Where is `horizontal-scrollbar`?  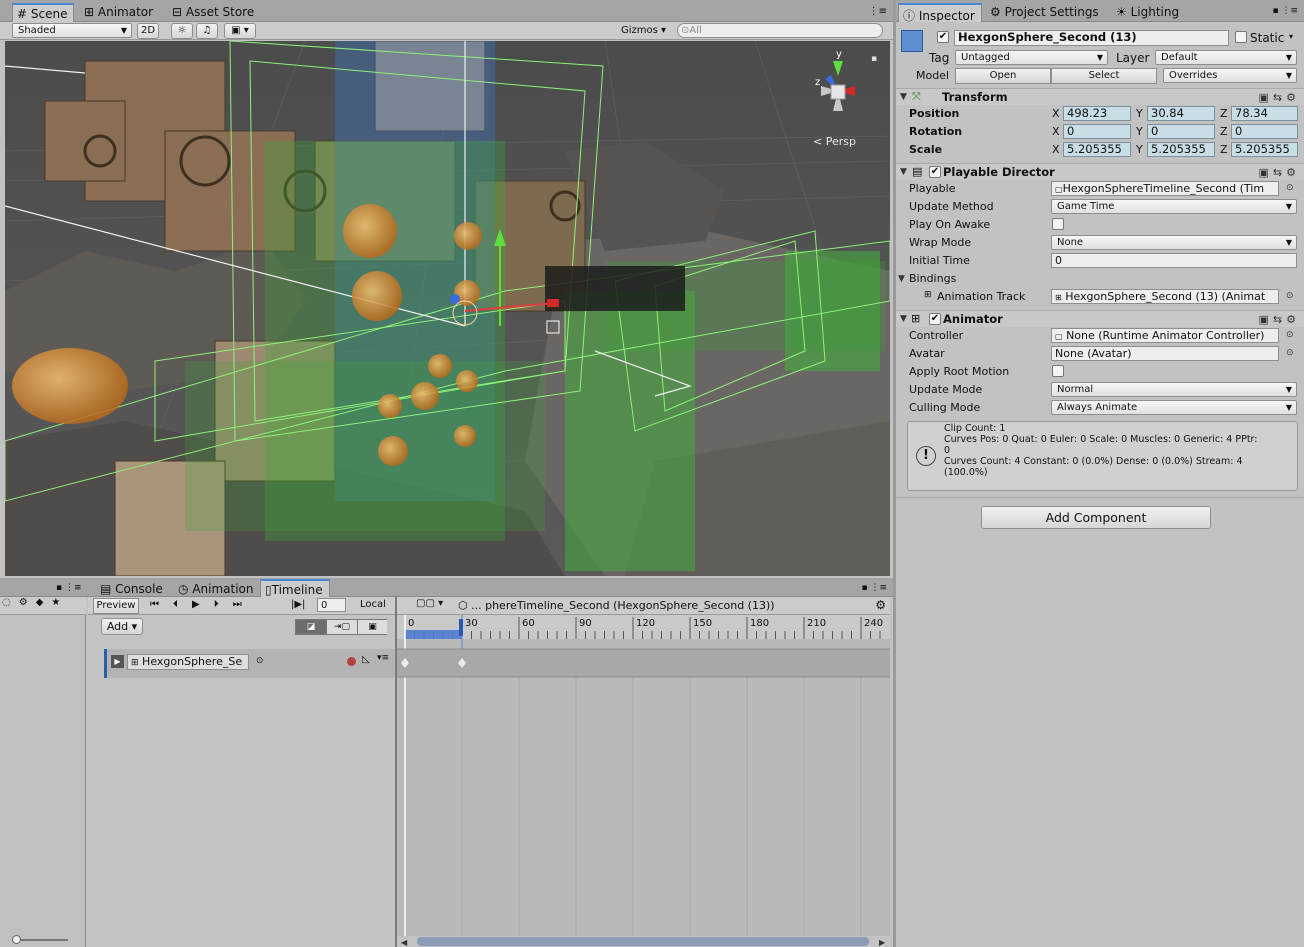 horizontal-scrollbar is located at coordinates (643, 941).